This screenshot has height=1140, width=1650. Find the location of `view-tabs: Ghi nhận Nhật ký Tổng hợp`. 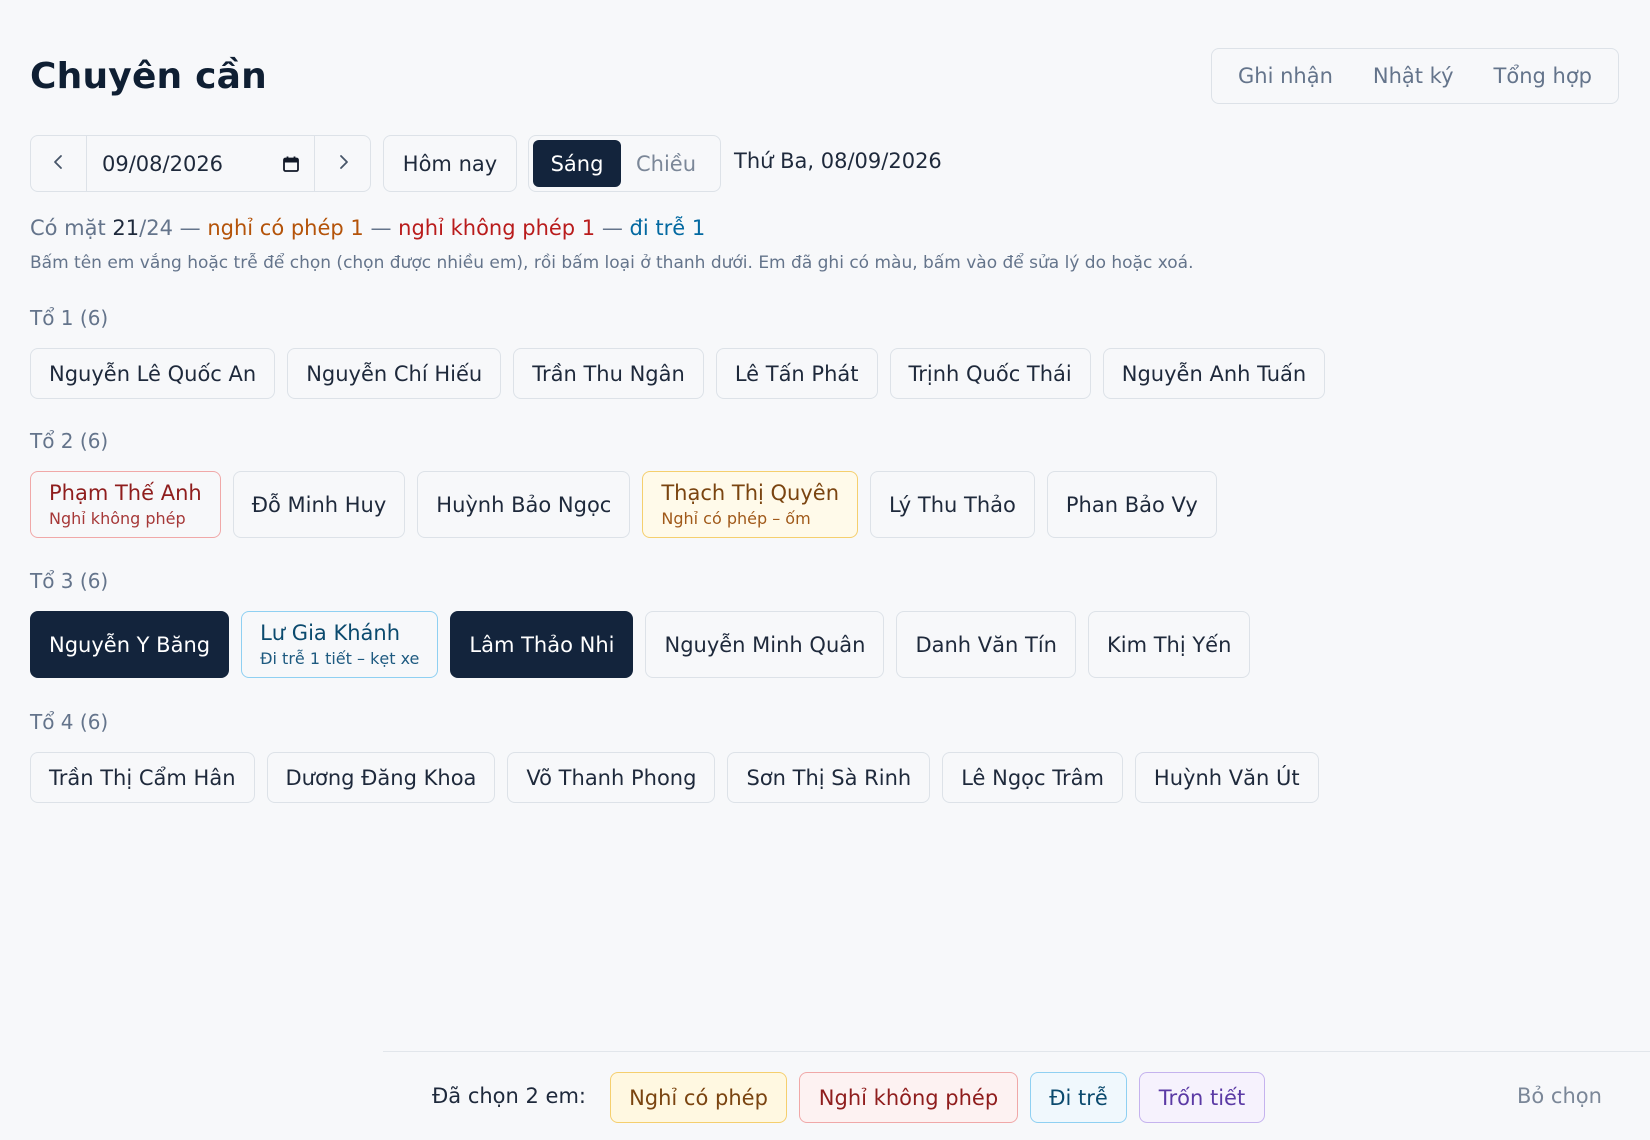

view-tabs: Ghi nhận Nhật ký Tổng hợp is located at coordinates (1415, 76).